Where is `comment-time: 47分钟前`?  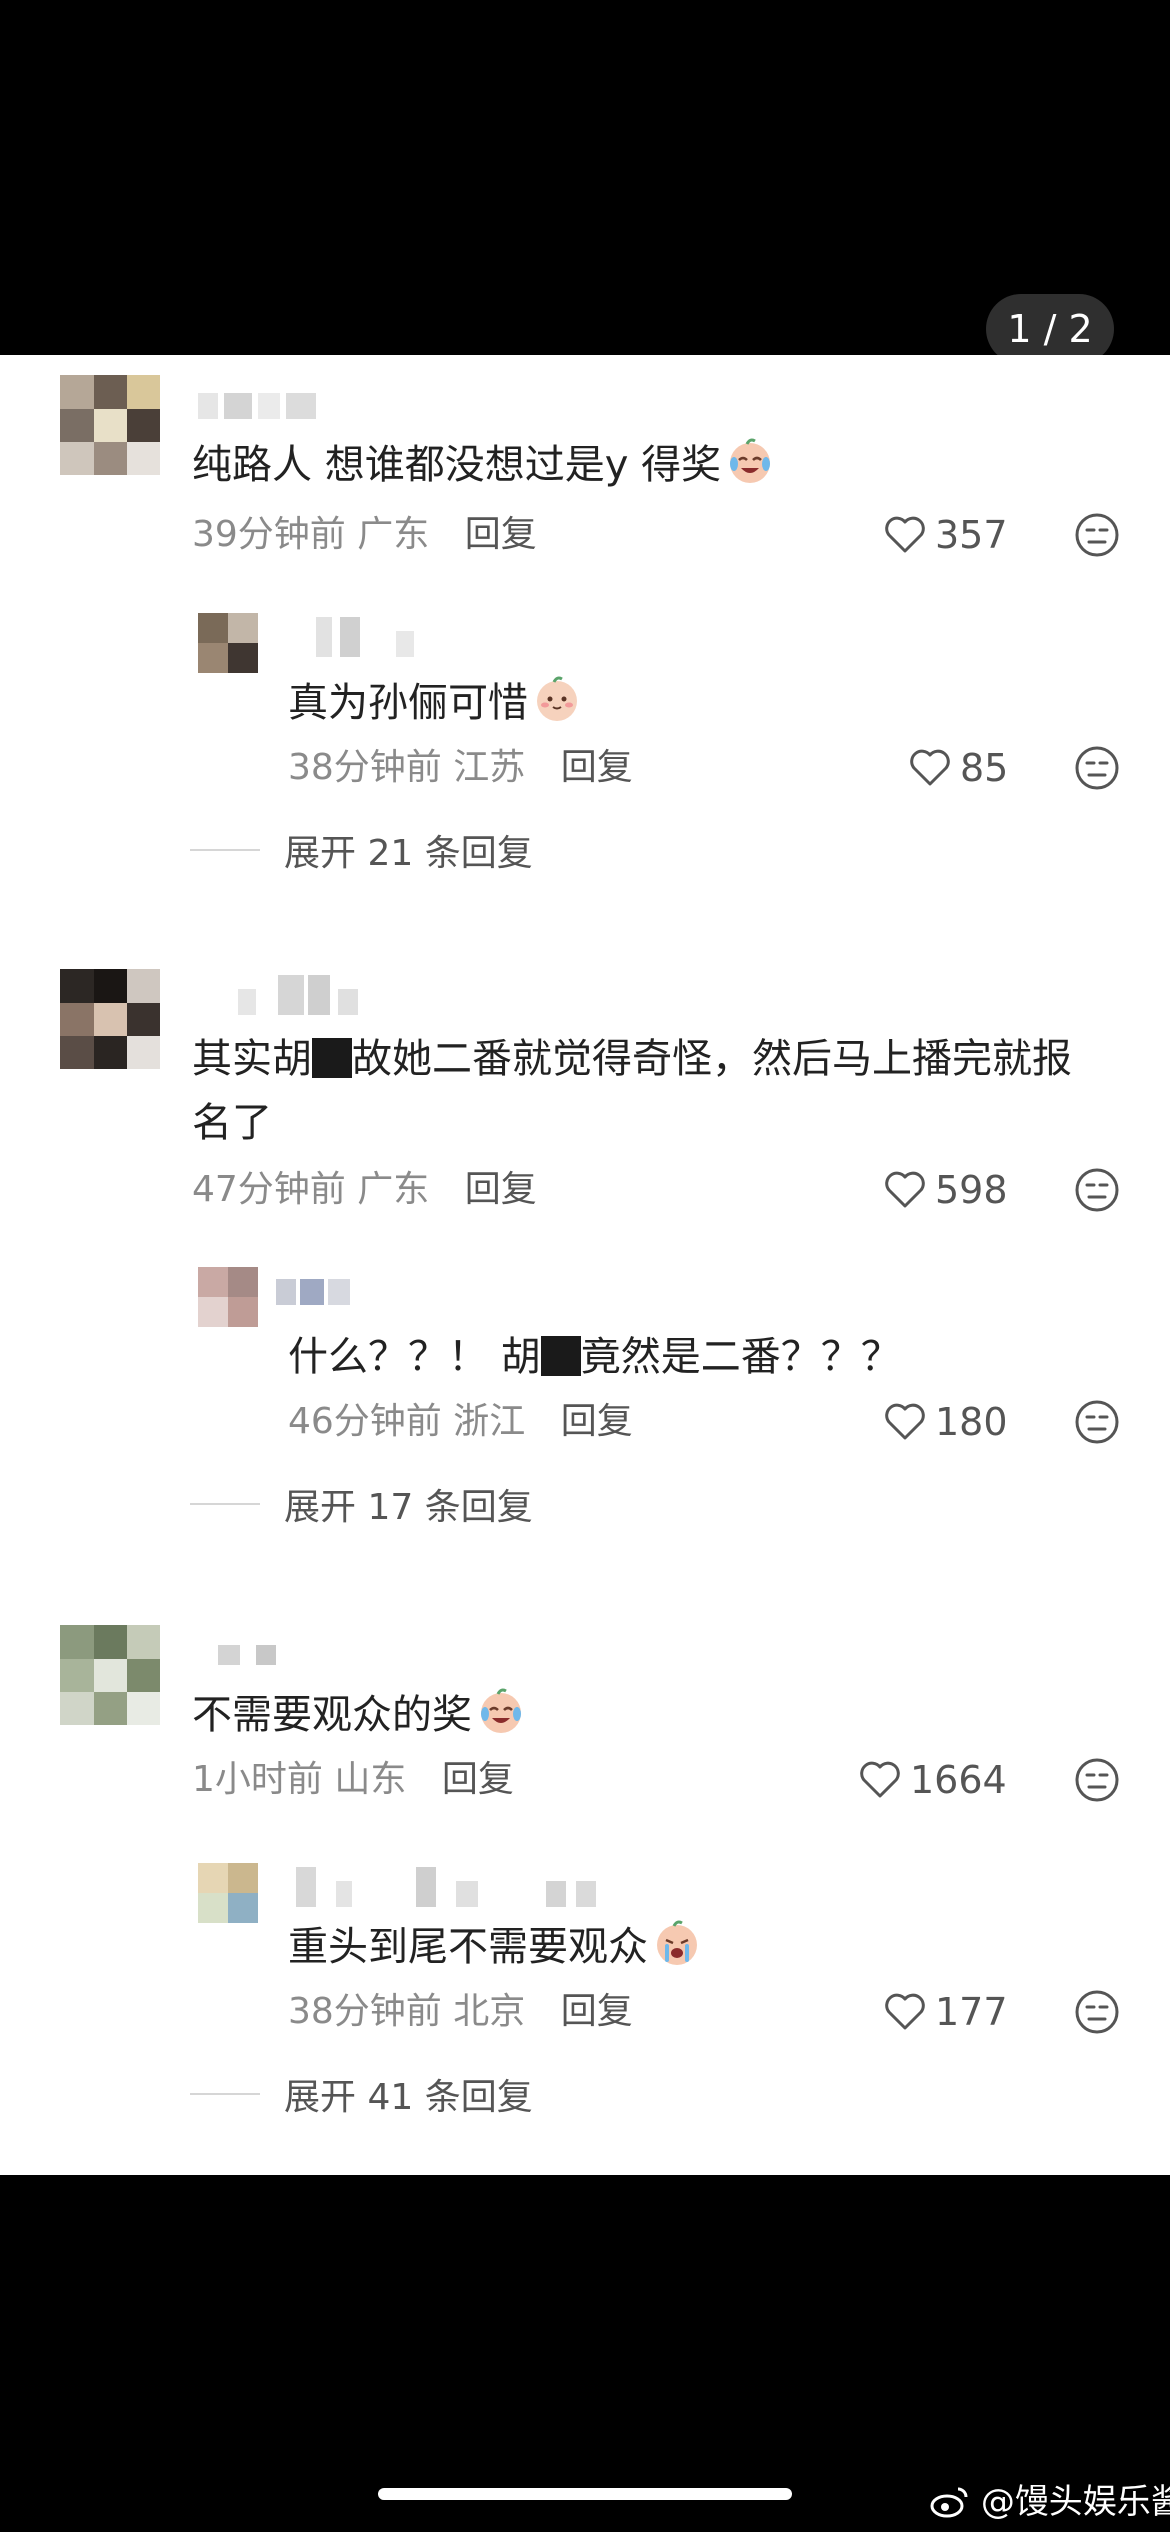
comment-time: 47分钟前 is located at coordinates (269, 1189).